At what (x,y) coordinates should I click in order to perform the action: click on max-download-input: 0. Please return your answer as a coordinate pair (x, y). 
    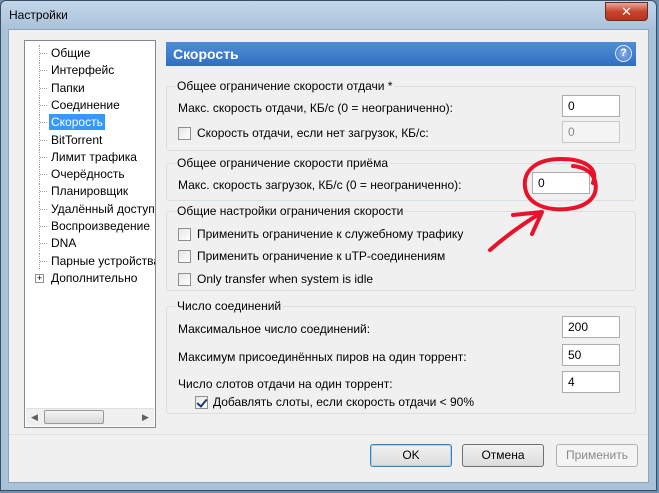
    Looking at the image, I should click on (561, 183).